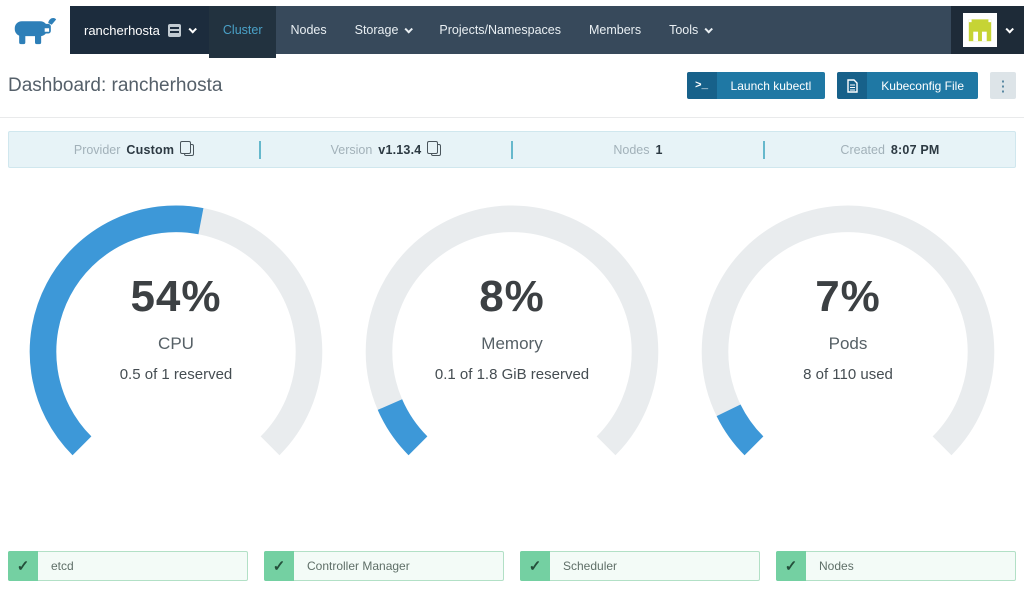 The image size is (1024, 592). I want to click on info-field-created: Created 8:07 PM, so click(890, 149).